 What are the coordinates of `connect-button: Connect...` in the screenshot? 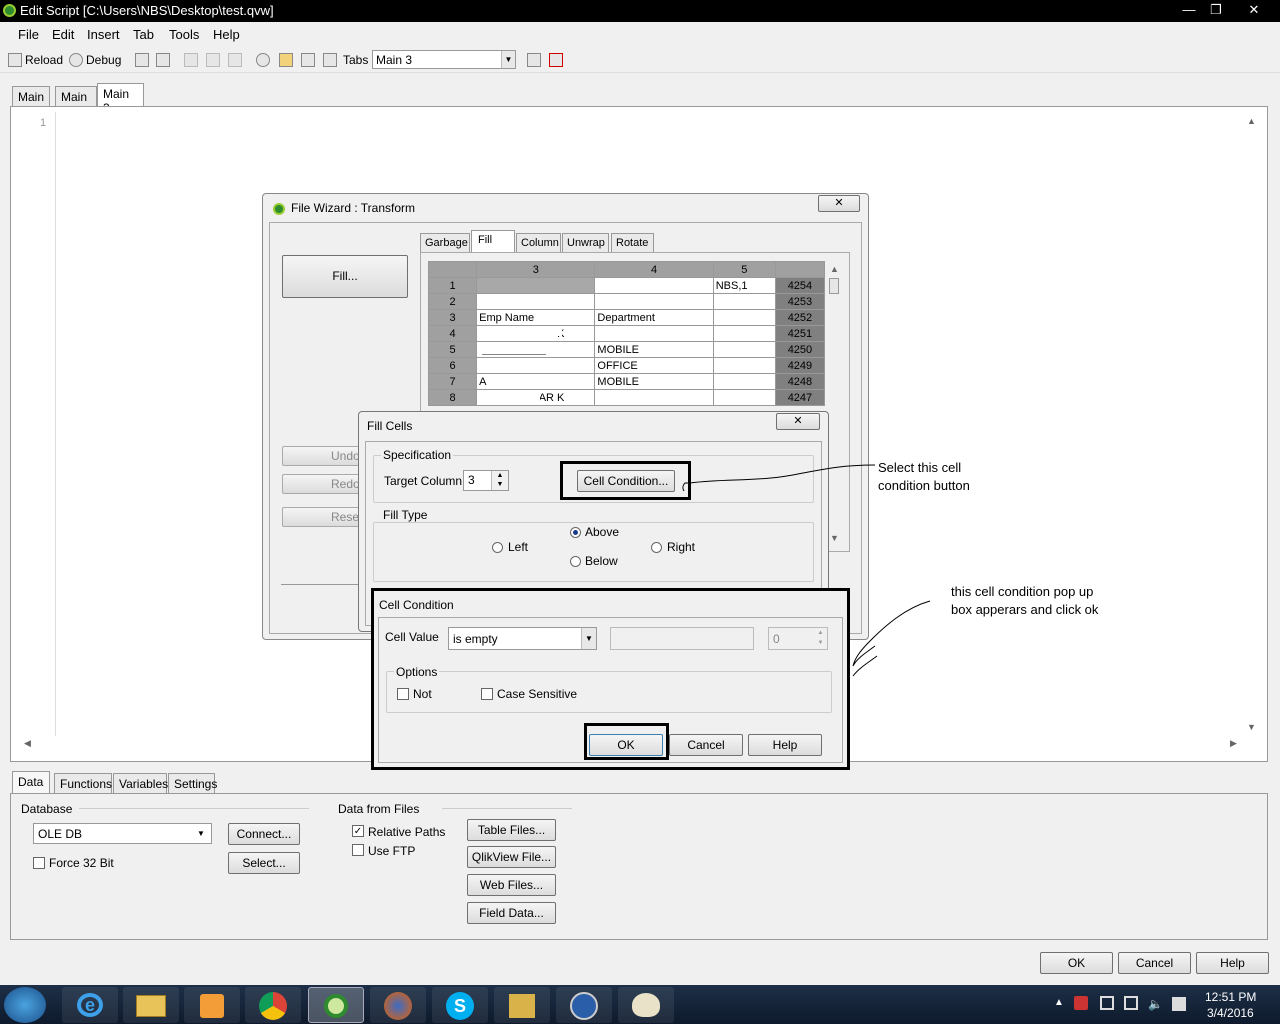 It's located at (264, 834).